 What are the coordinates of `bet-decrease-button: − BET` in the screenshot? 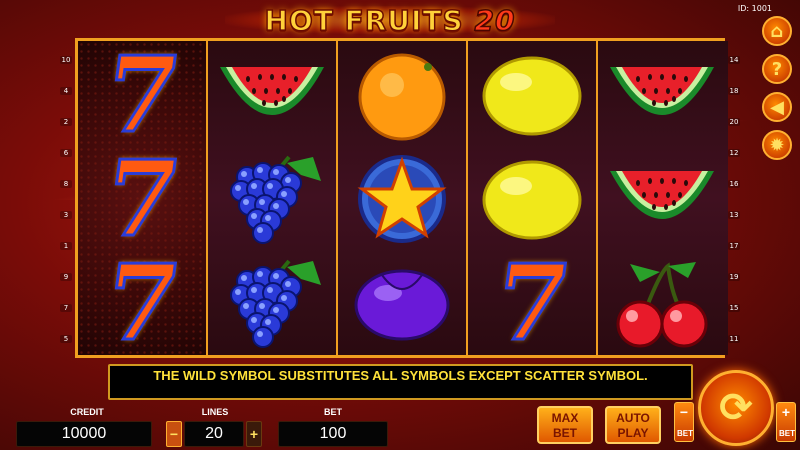 It's located at (684, 422).